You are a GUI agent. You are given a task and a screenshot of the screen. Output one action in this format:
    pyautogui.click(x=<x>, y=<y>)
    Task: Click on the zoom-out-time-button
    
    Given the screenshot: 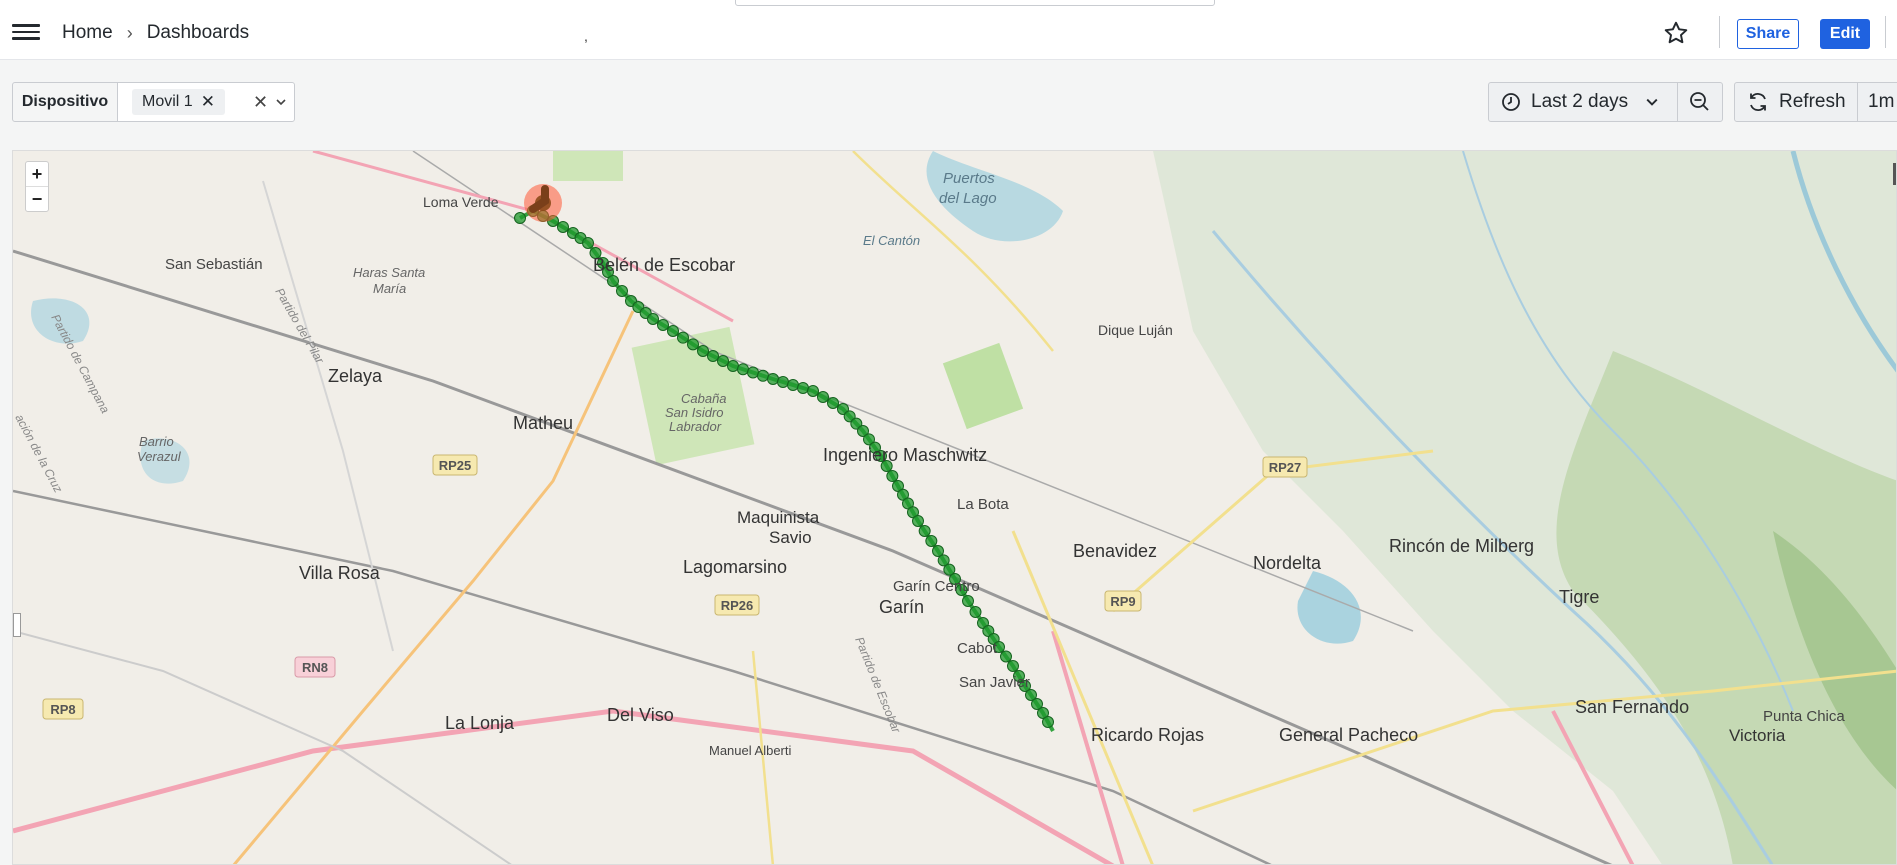 What is the action you would take?
    pyautogui.click(x=1700, y=102)
    